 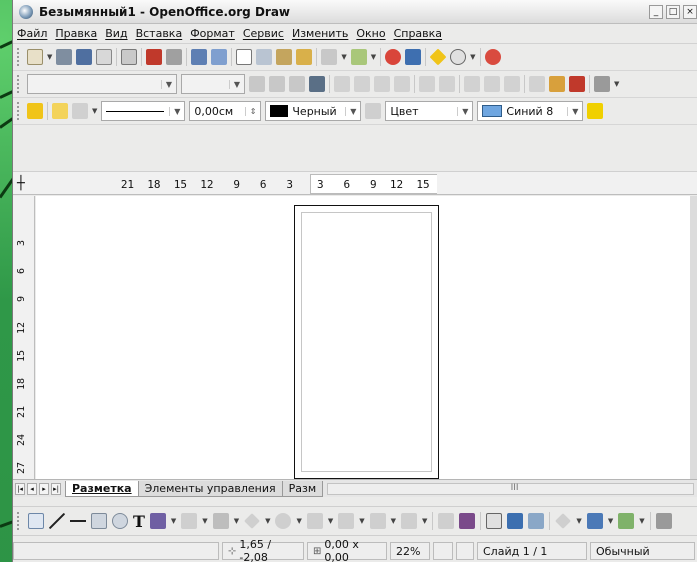 I want to click on stars-icon, so click(x=409, y=521).